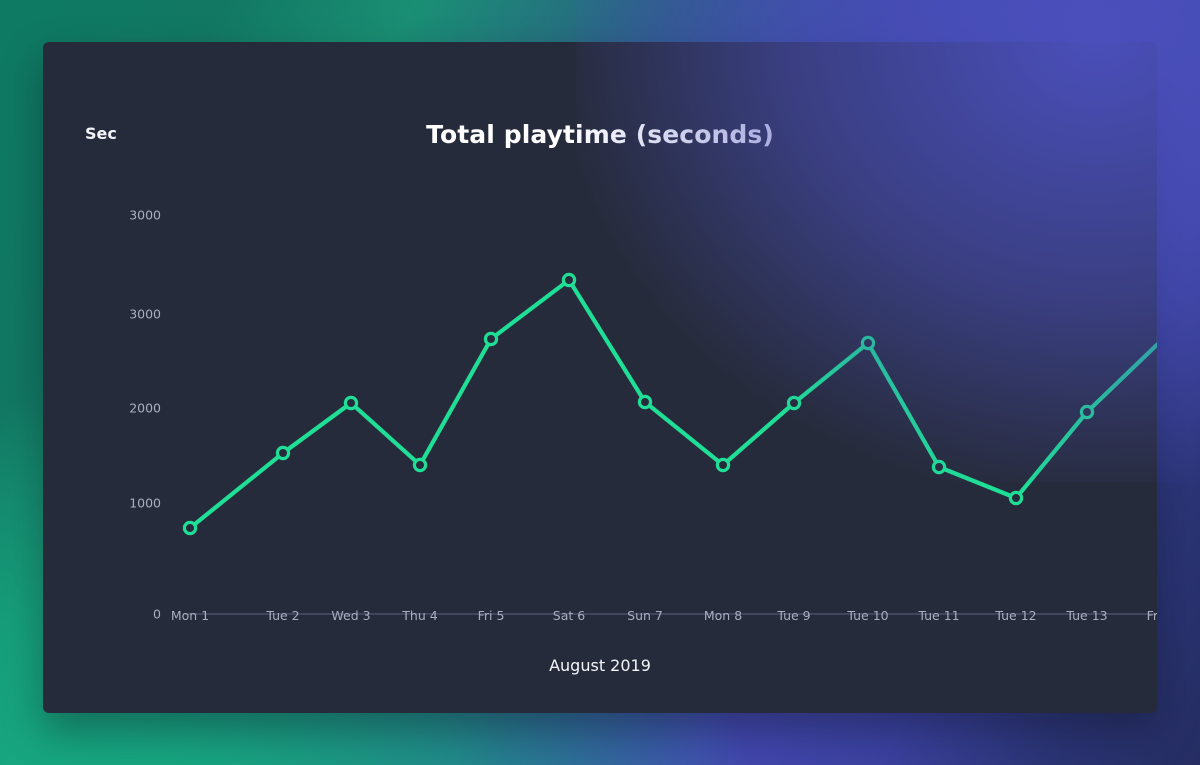  What do you see at coordinates (145, 408) in the screenshot?
I see `y-axis-tick-label: 2000` at bounding box center [145, 408].